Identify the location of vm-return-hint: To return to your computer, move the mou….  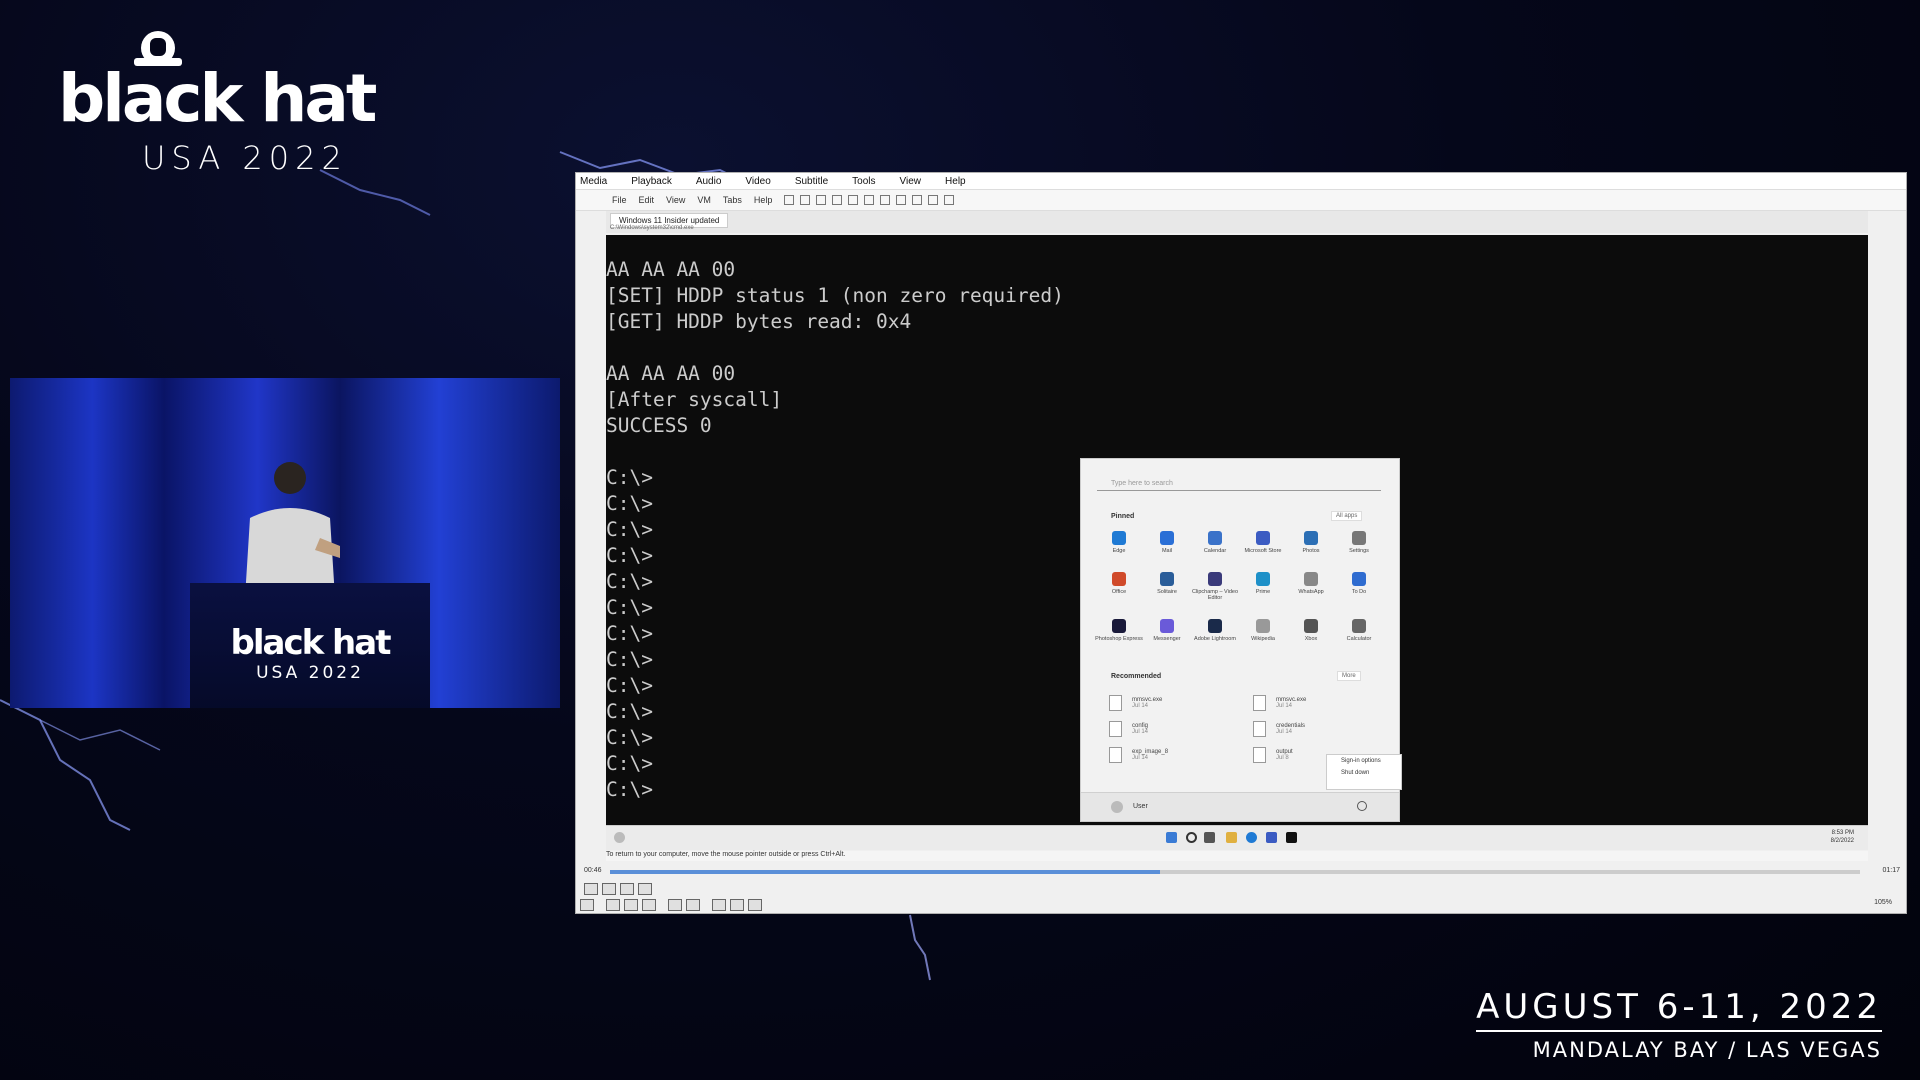
(1237, 856).